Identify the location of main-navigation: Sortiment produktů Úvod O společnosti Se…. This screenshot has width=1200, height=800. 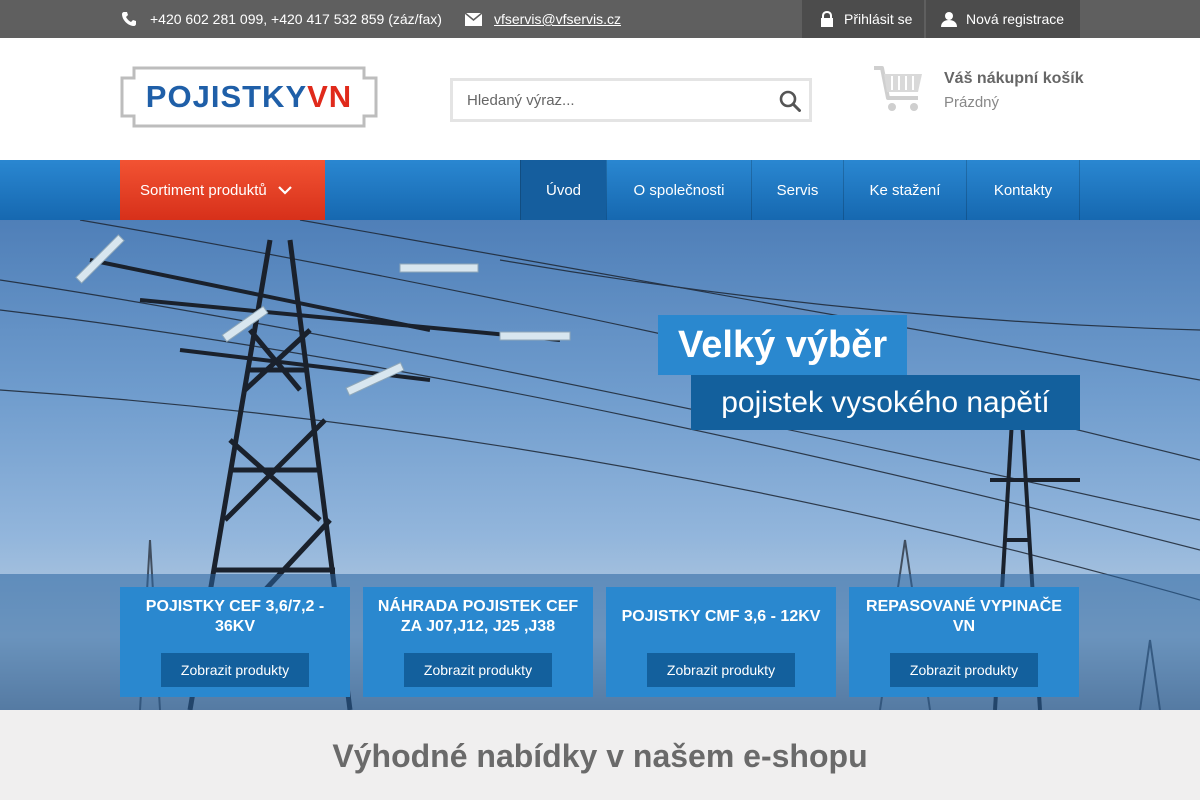
(600, 190).